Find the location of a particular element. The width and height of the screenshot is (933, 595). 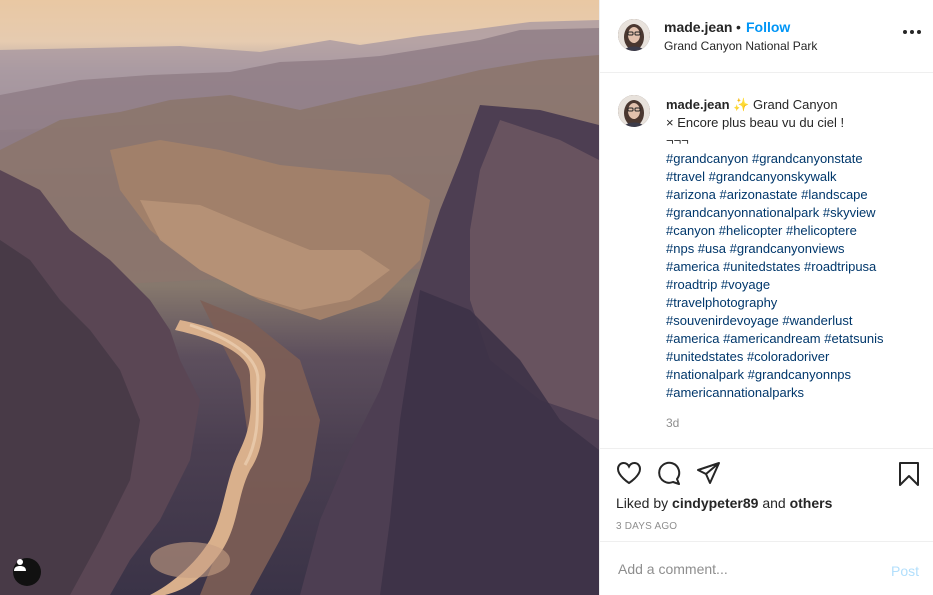

caption-username-link: made.jean is located at coordinates (698, 104).